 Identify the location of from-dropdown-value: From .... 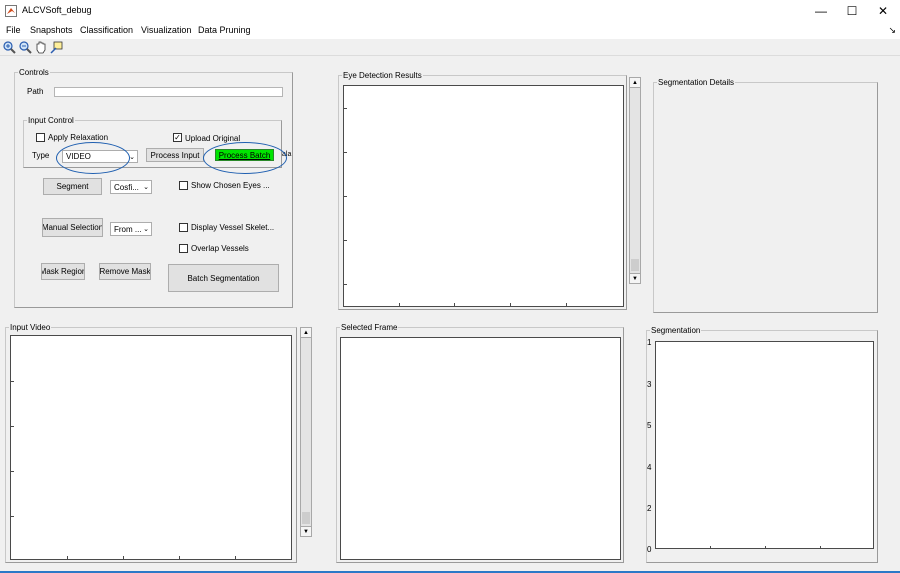
(128, 229).